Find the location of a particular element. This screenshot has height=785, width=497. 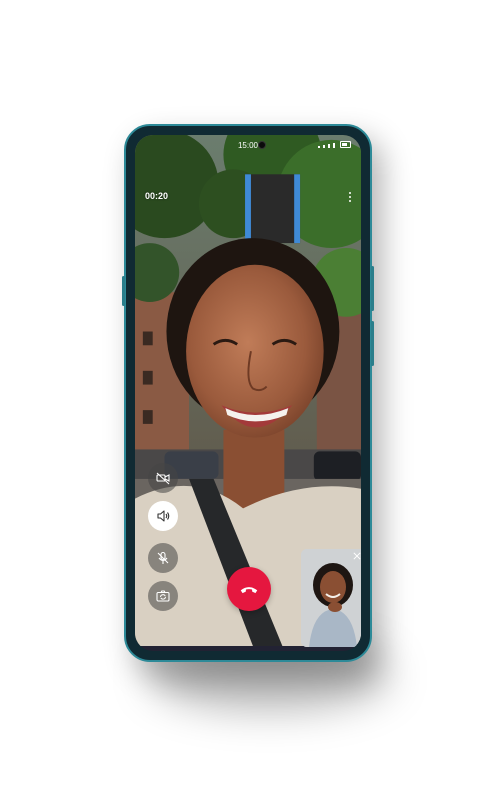

self-view-video is located at coordinates (331, 598).